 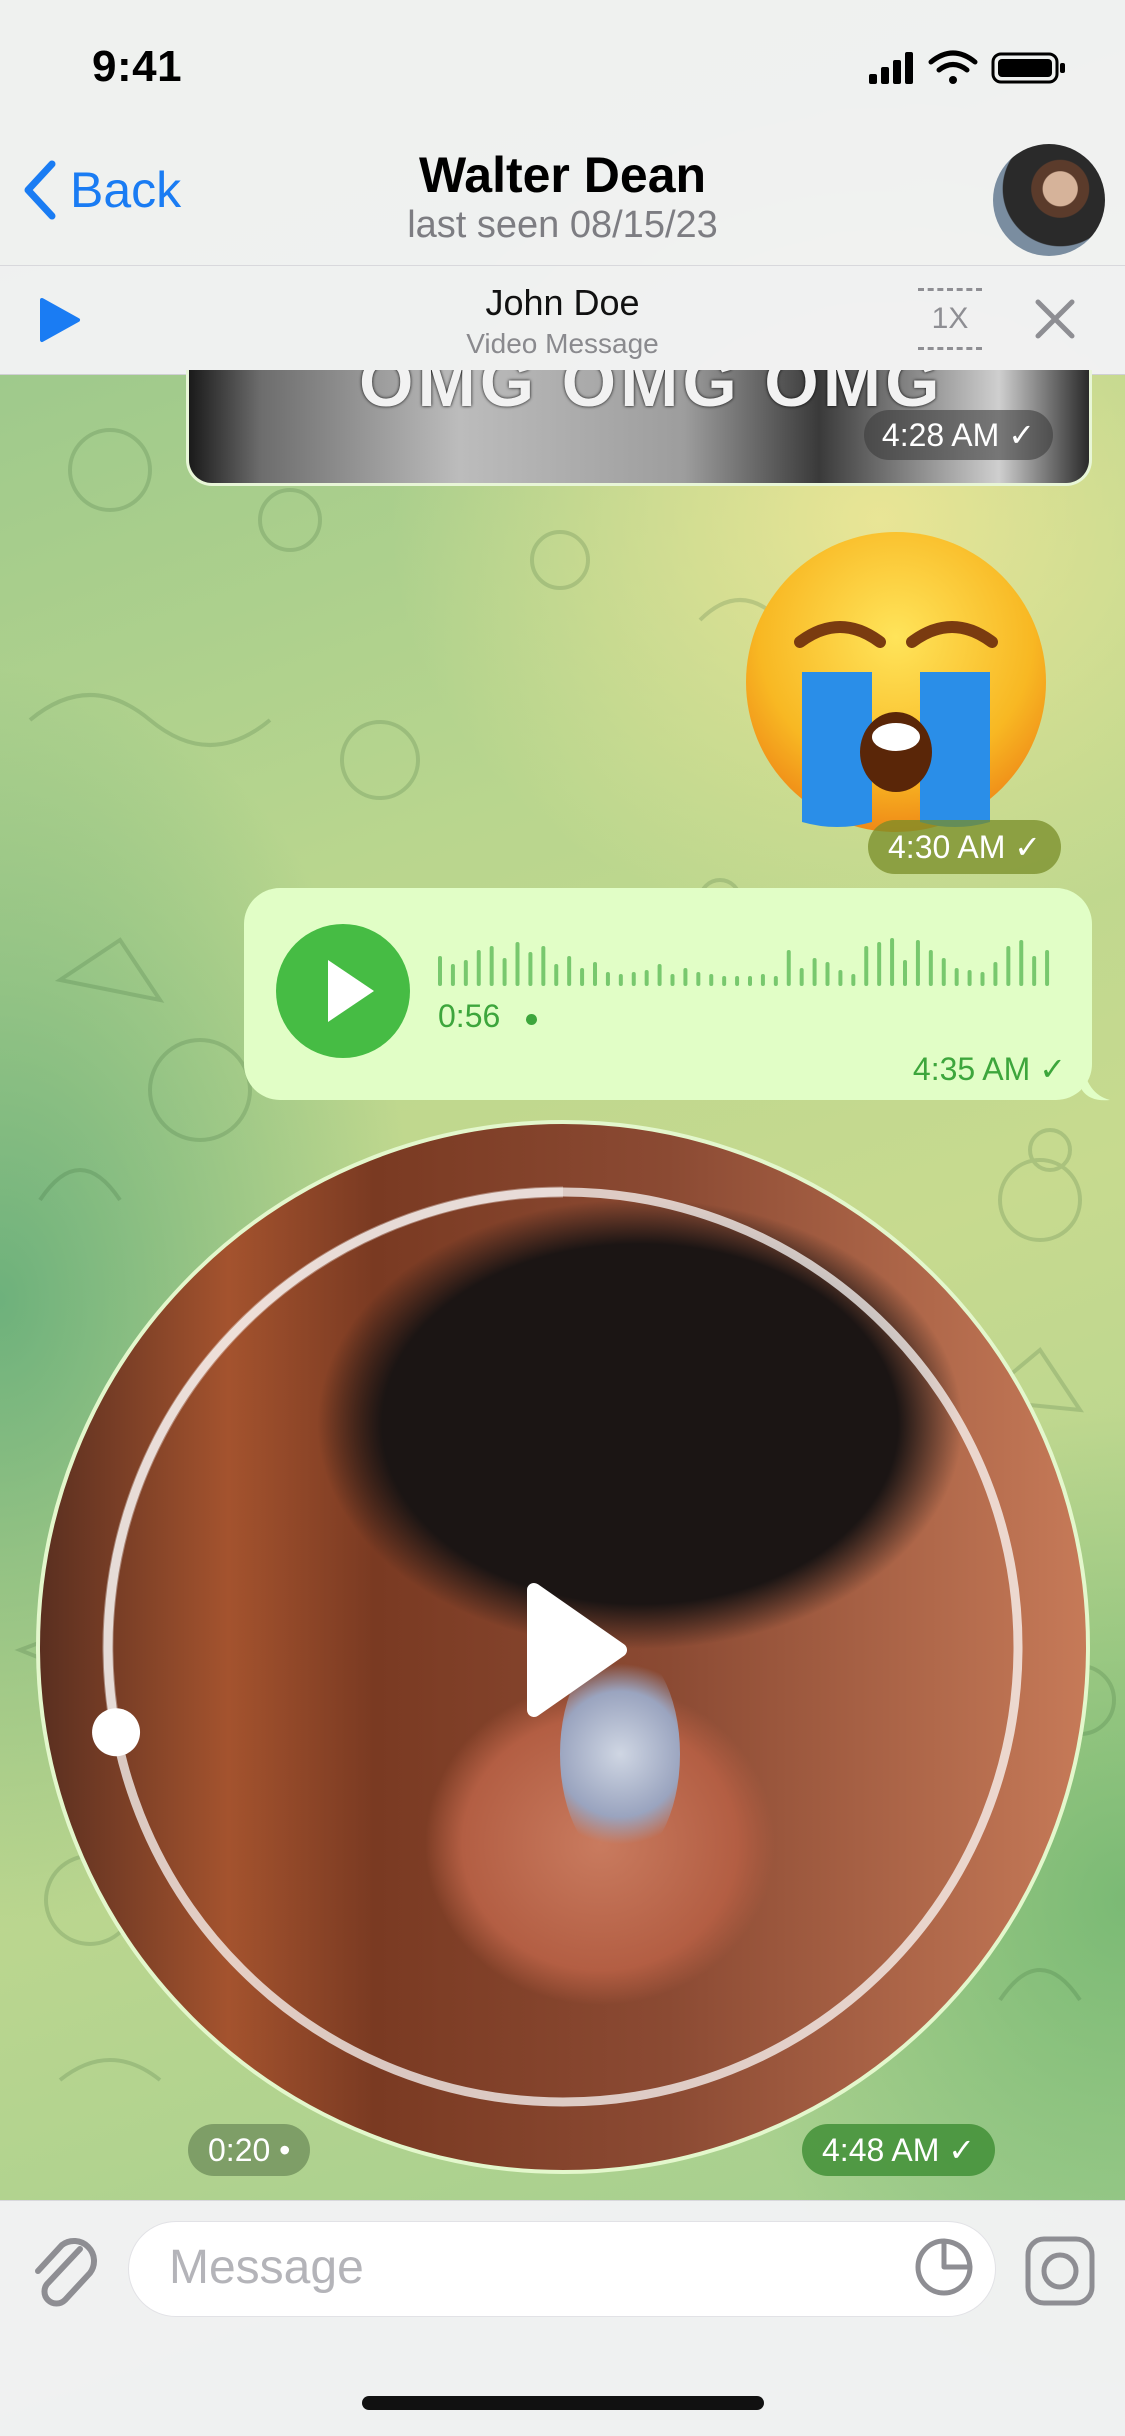 What do you see at coordinates (896, 682) in the screenshot?
I see `crying-face-emoji` at bounding box center [896, 682].